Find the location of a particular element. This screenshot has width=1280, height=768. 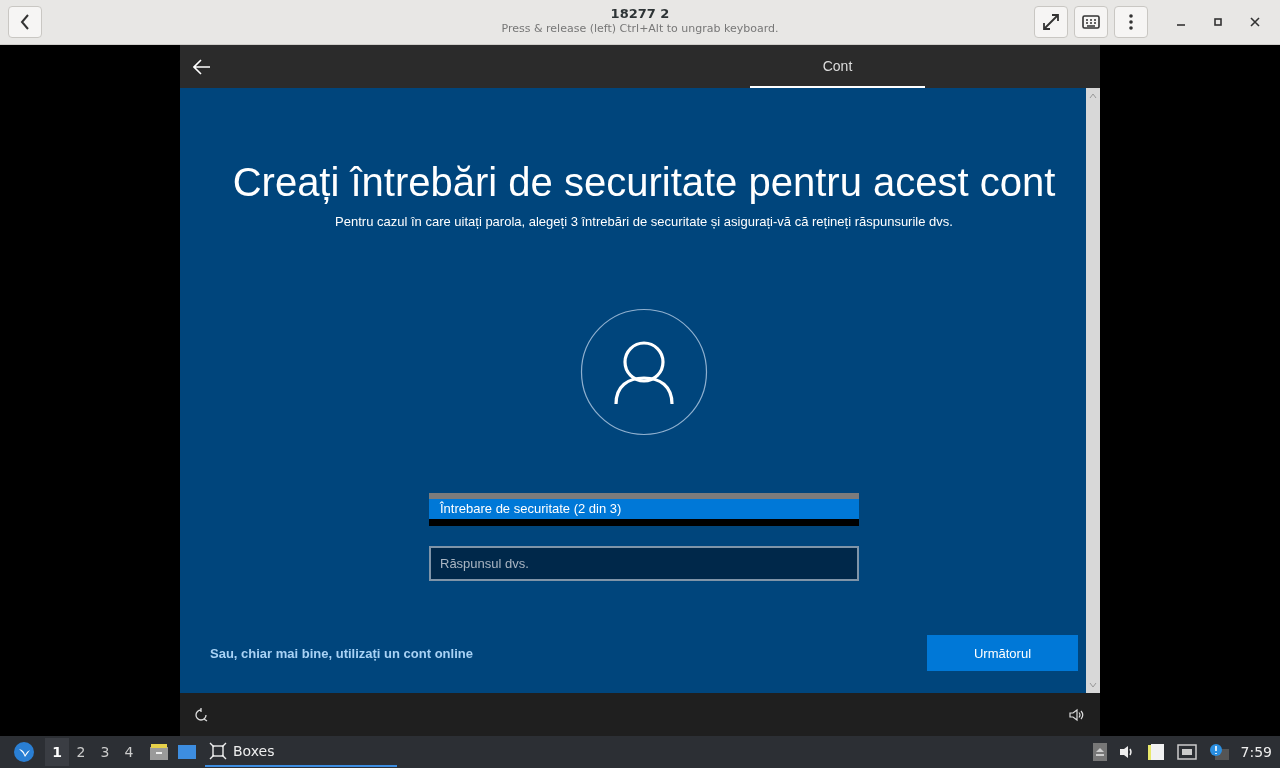

online-account-link: Sau, chiar mai bine, utilizați un cont online is located at coordinates (341, 653).